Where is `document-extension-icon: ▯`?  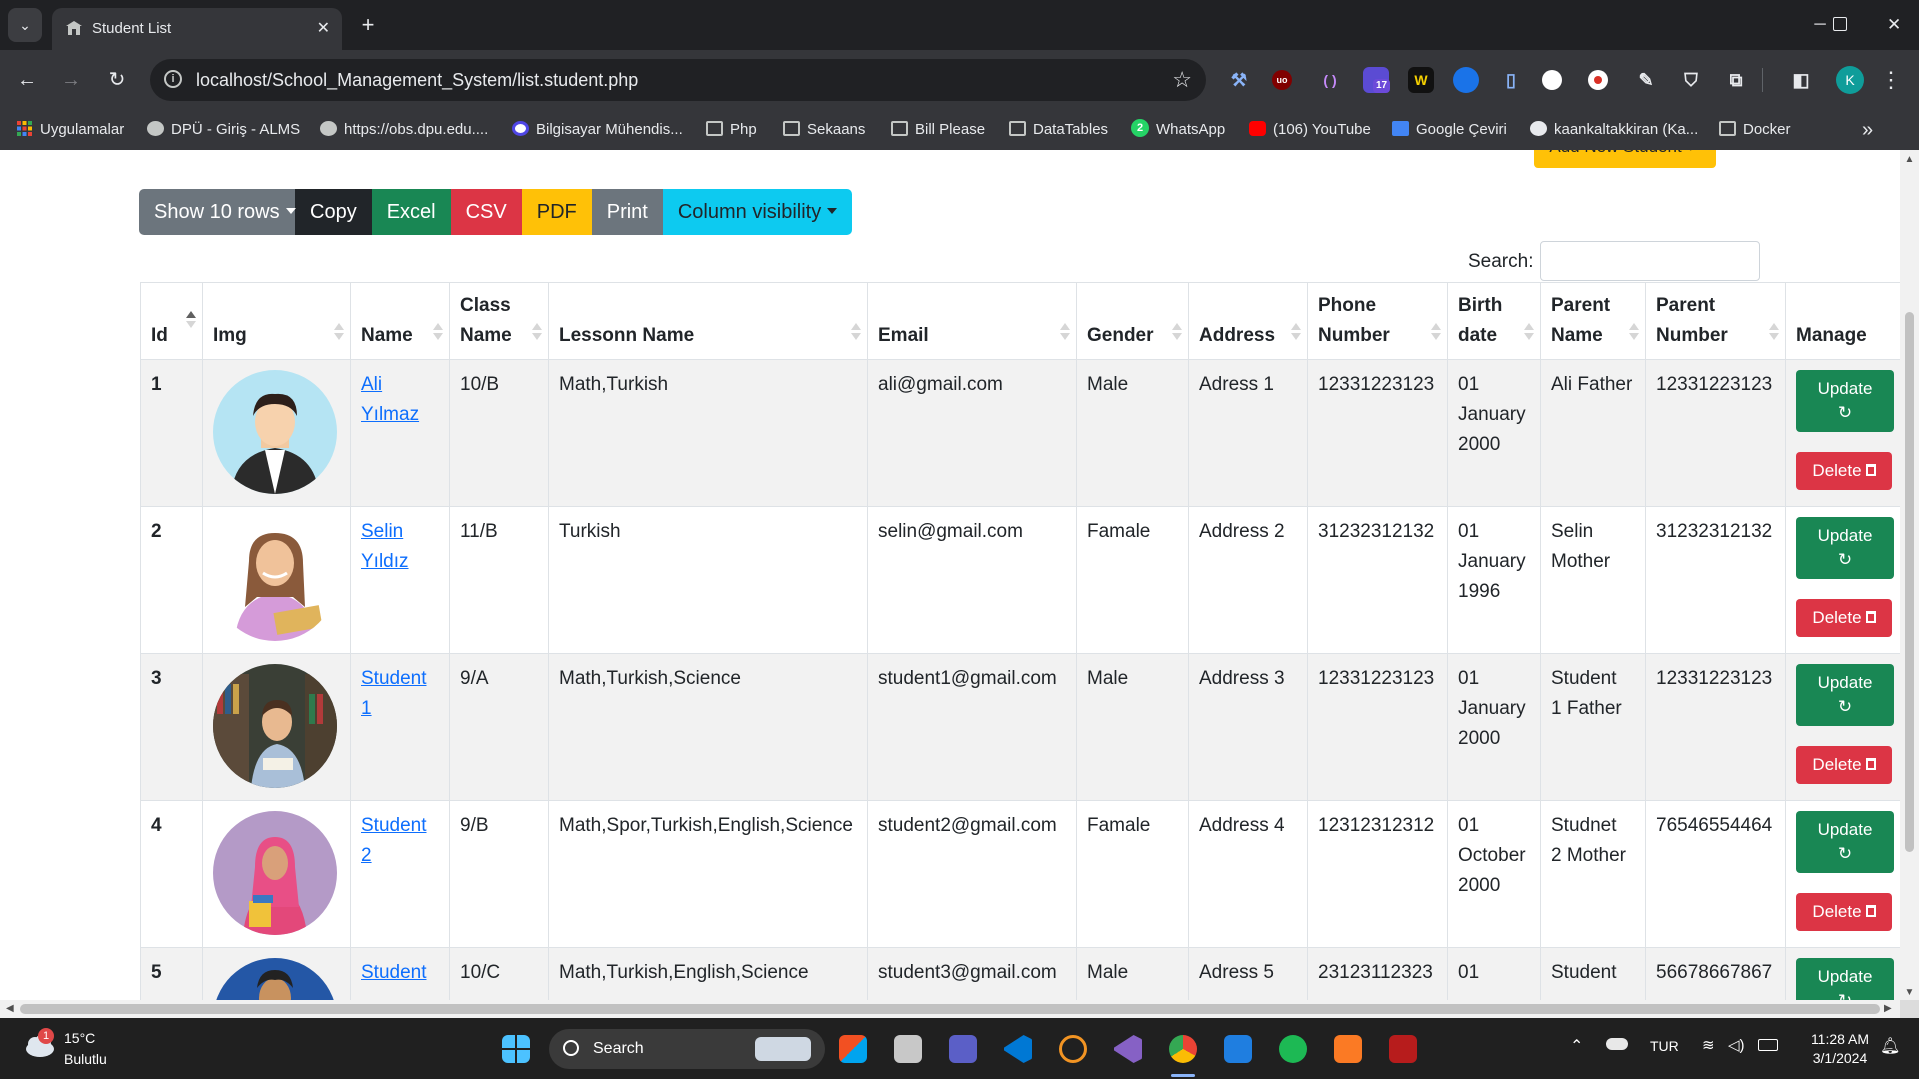
document-extension-icon: ▯ is located at coordinates (1511, 80).